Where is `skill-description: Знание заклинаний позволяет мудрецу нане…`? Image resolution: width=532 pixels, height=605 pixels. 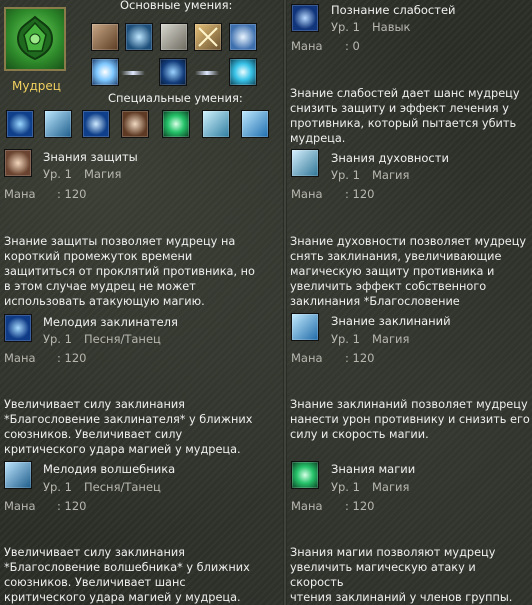
skill-description: Знание заклинаний позволяет мудрецу нане… is located at coordinates (410, 419).